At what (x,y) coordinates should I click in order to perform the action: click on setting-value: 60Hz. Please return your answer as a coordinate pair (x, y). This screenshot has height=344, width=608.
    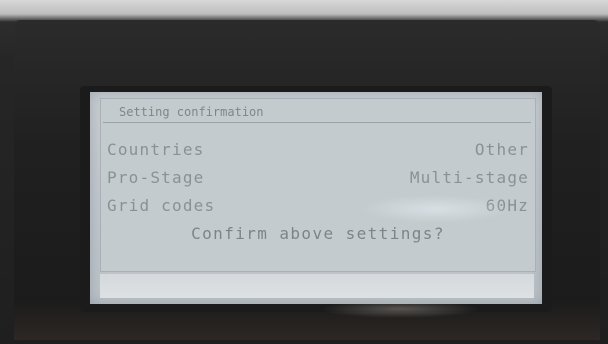
    Looking at the image, I should click on (507, 205).